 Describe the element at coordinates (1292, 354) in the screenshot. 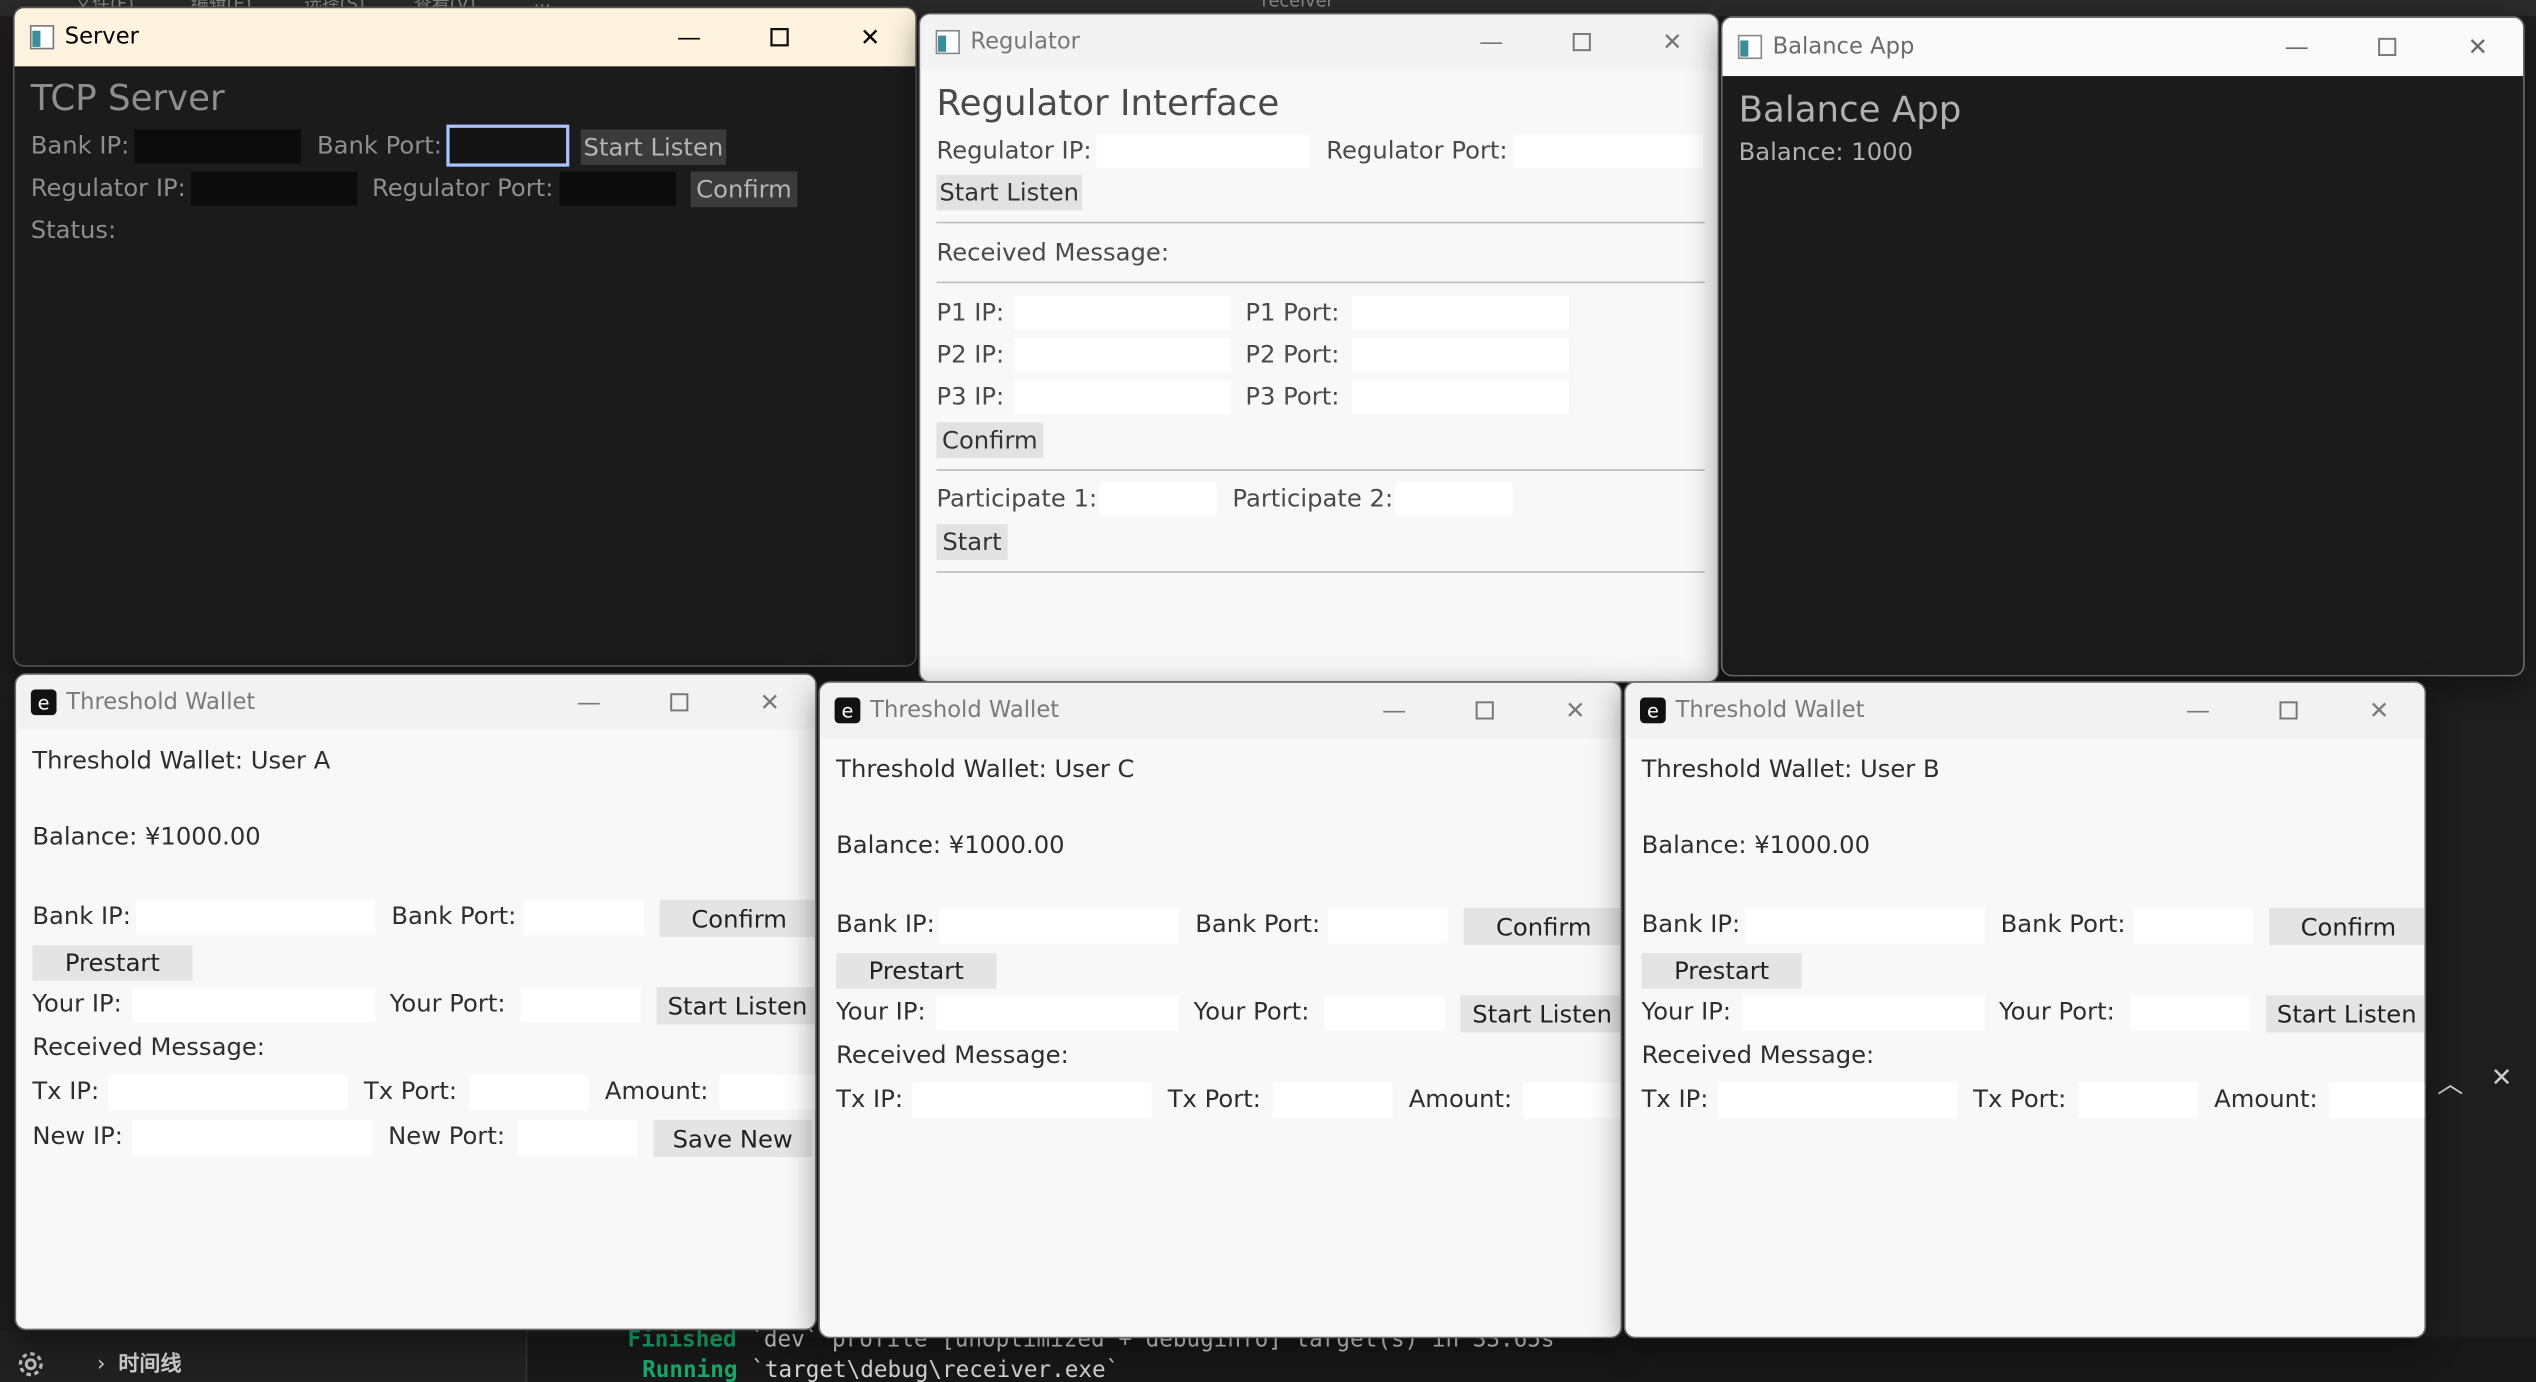

I see `p2-port-label: P2 Port:` at that location.